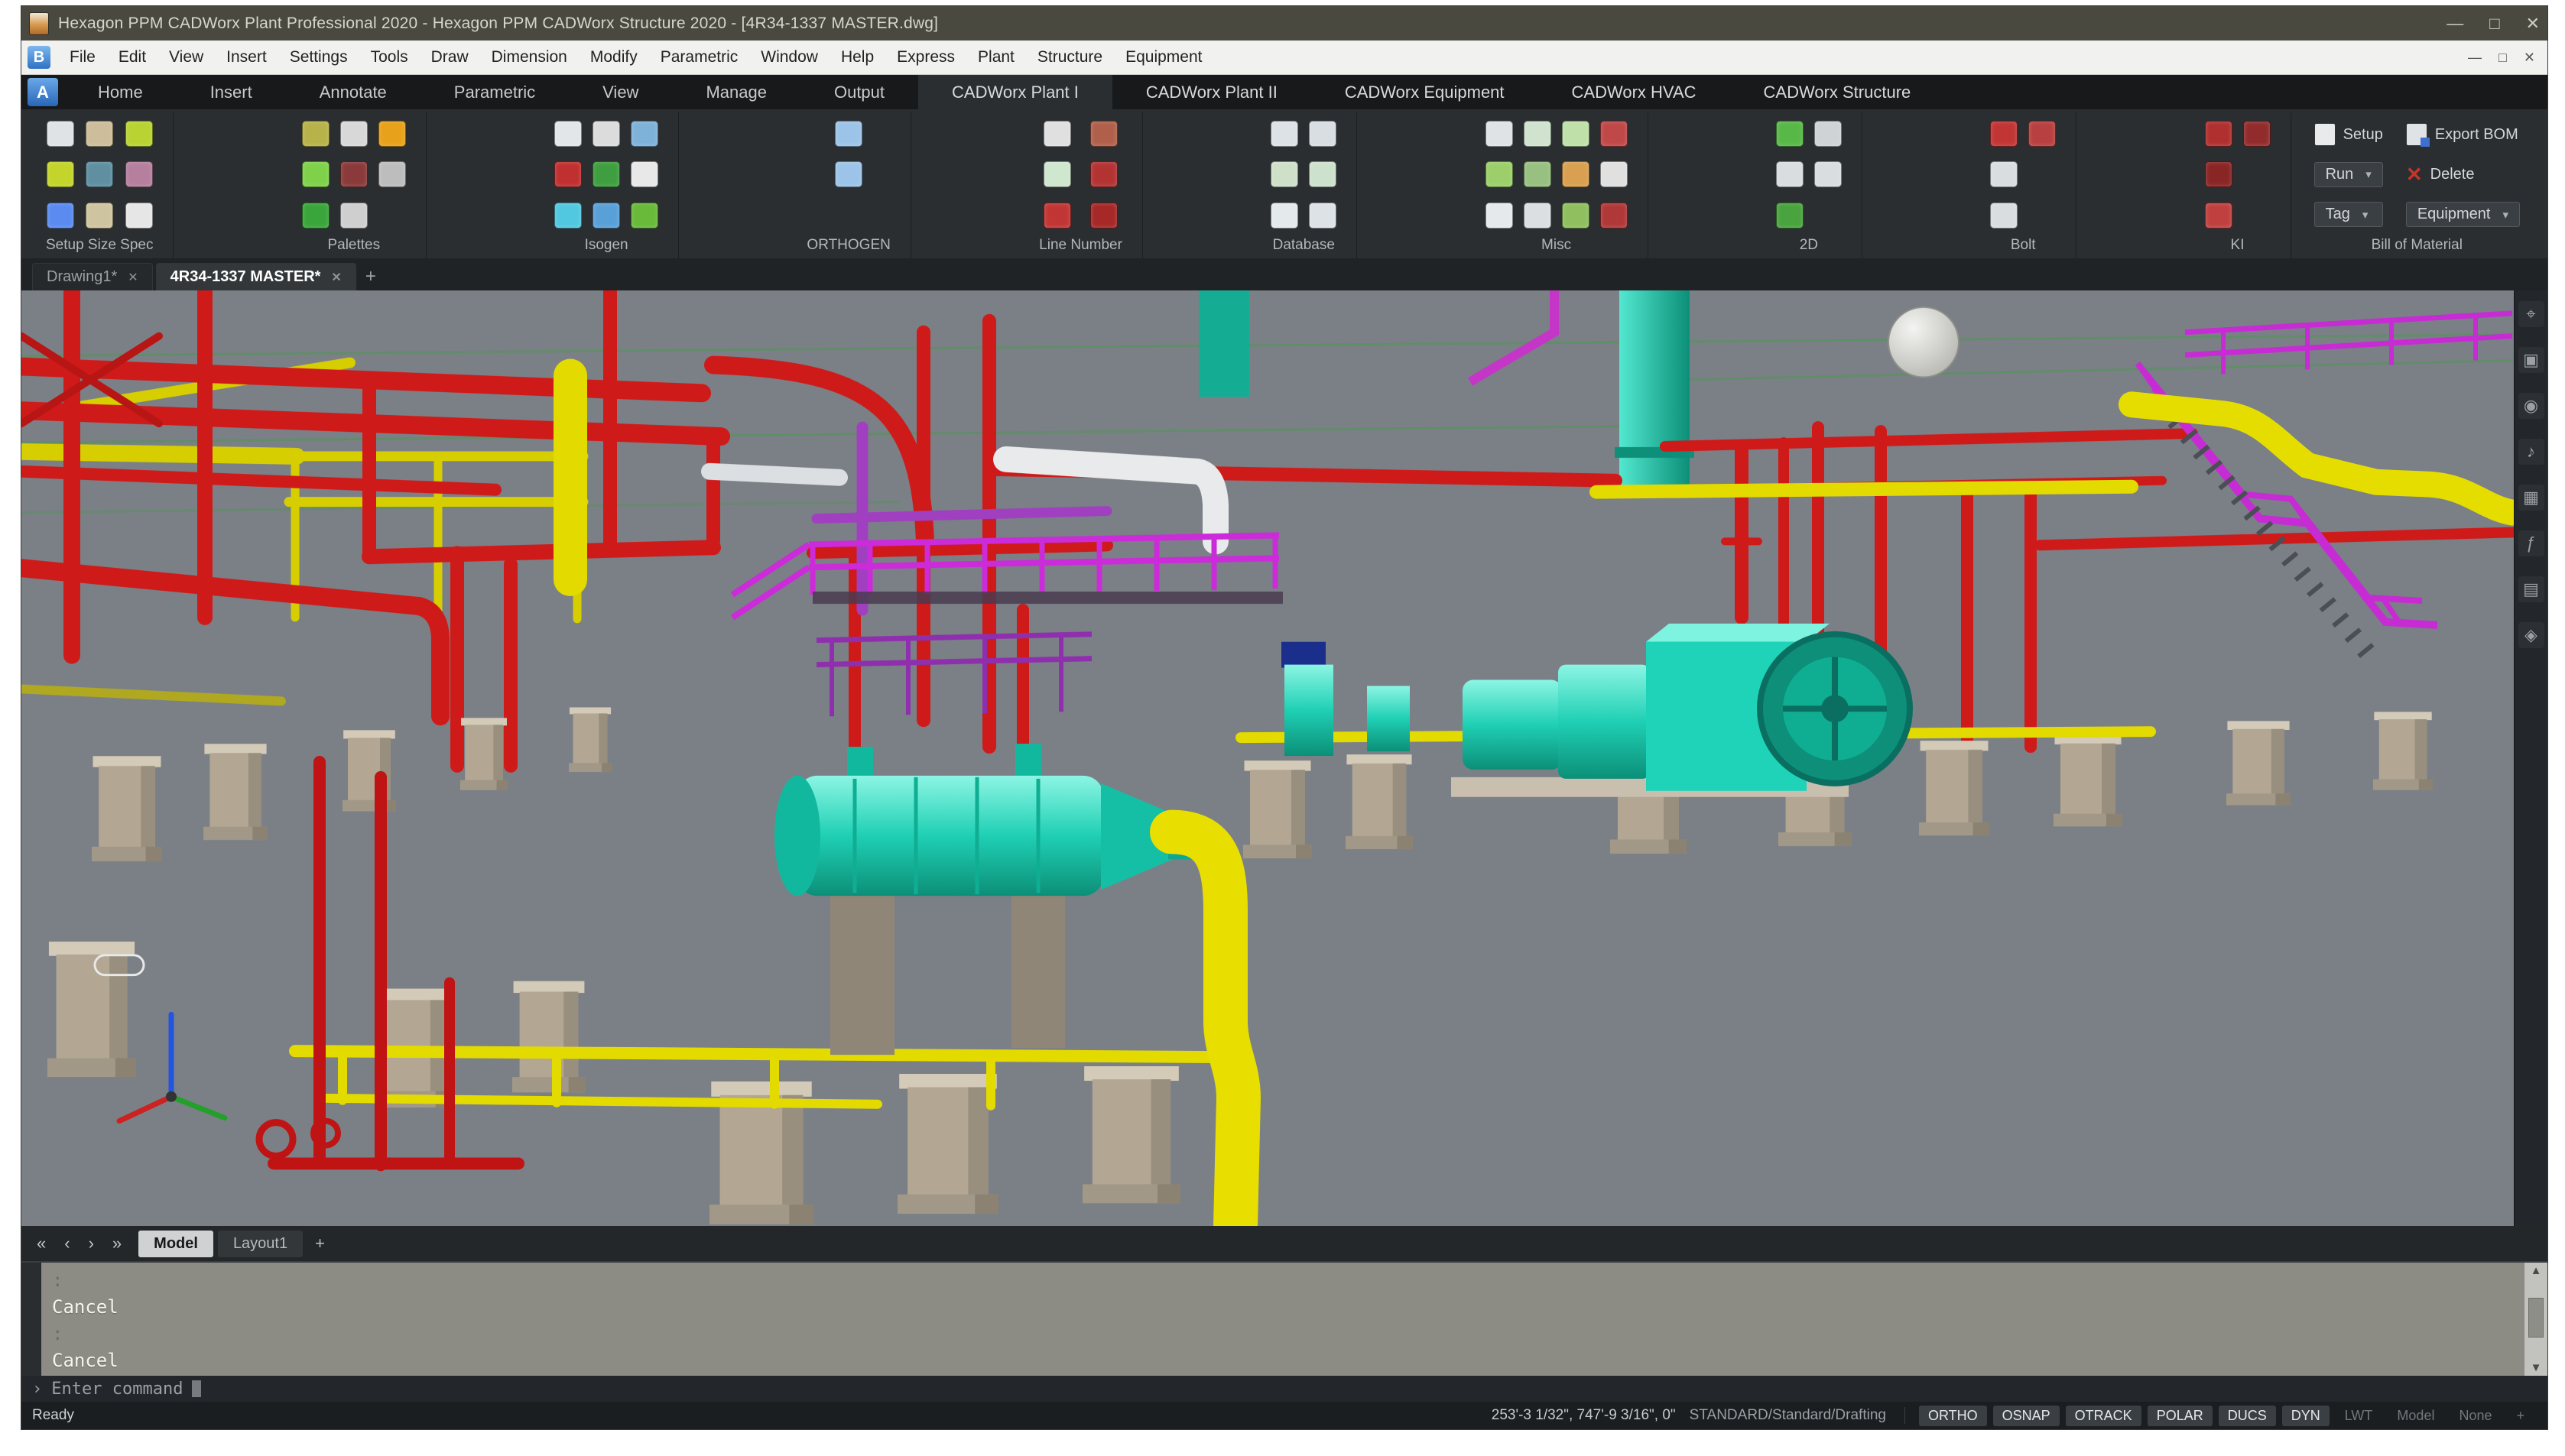 The height and width of the screenshot is (1456, 2565). I want to click on menu-modify: Modify, so click(614, 57).